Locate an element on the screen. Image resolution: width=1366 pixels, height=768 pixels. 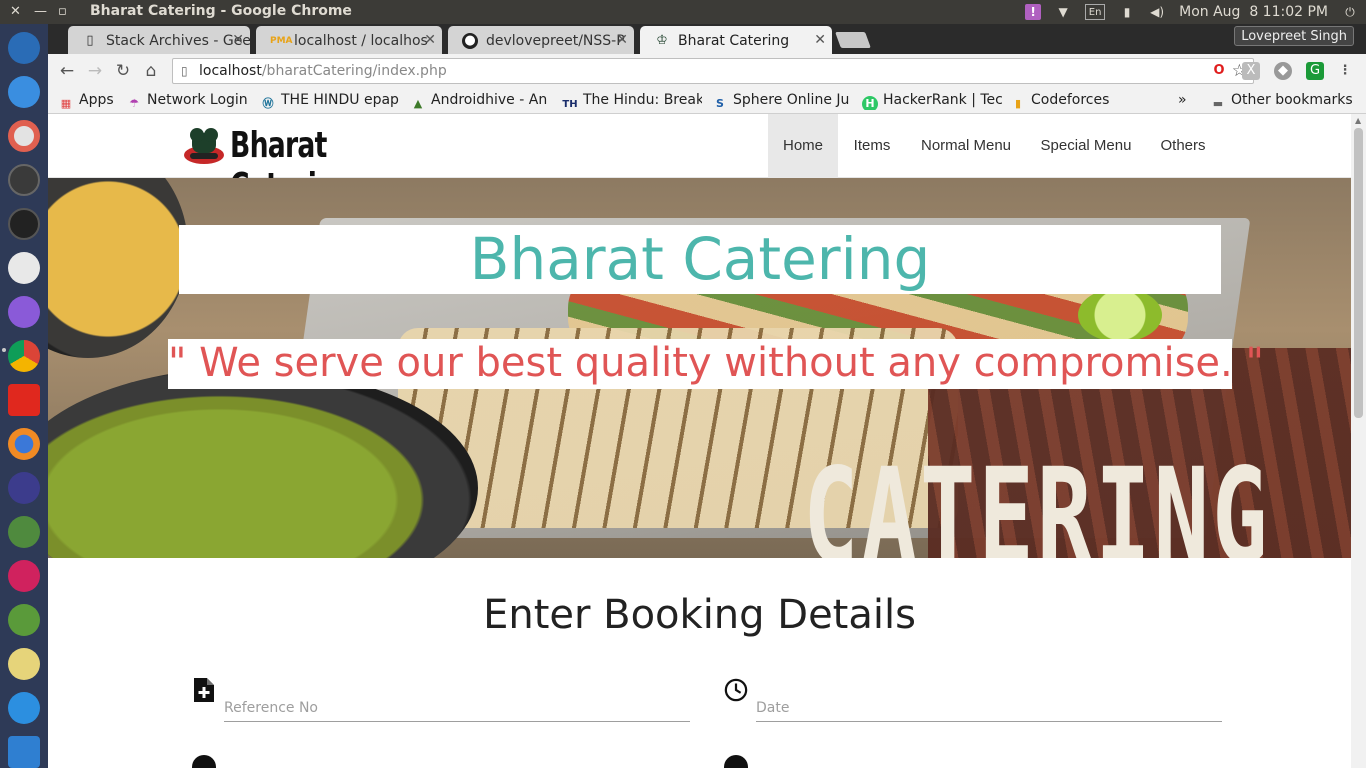
person-icon is located at coordinates (736, 761).